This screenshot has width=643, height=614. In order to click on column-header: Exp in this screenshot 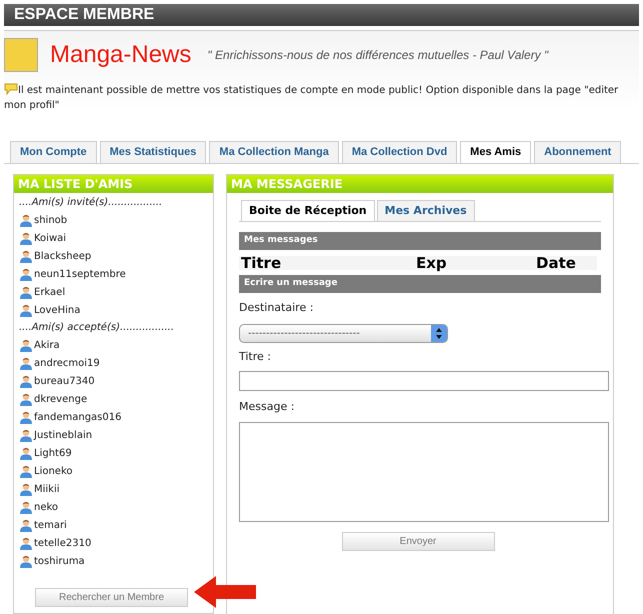, I will do `click(432, 263)`.